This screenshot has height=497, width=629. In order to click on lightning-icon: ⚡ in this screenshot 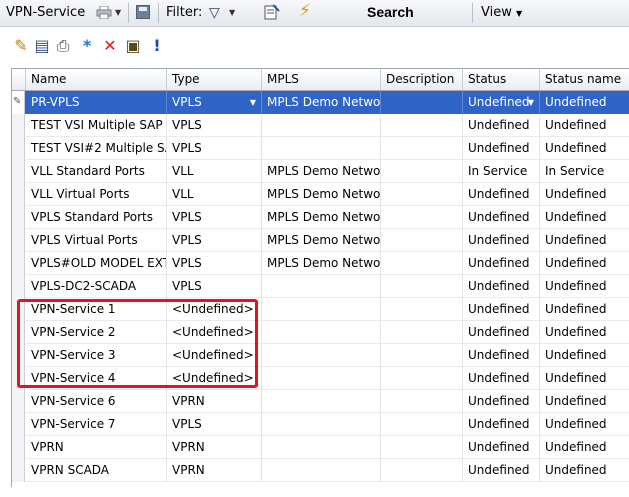, I will do `click(305, 11)`.